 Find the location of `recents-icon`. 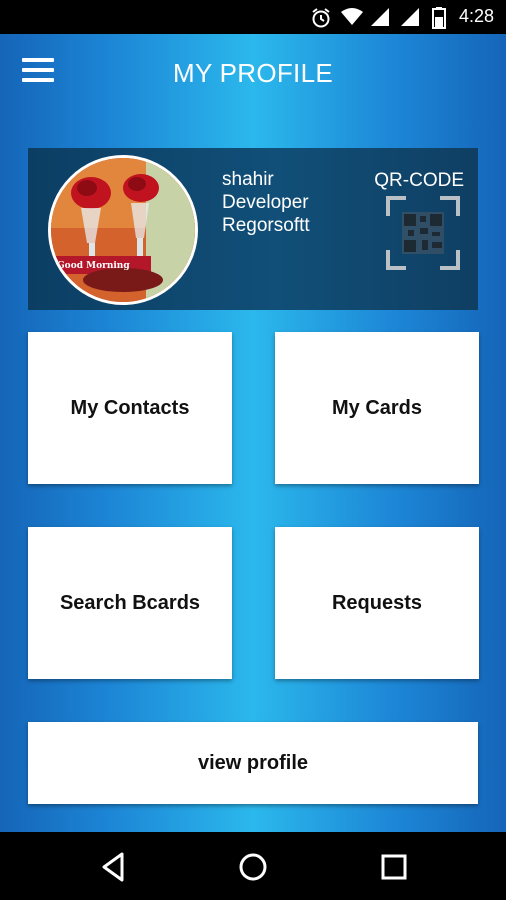

recents-icon is located at coordinates (394, 867).